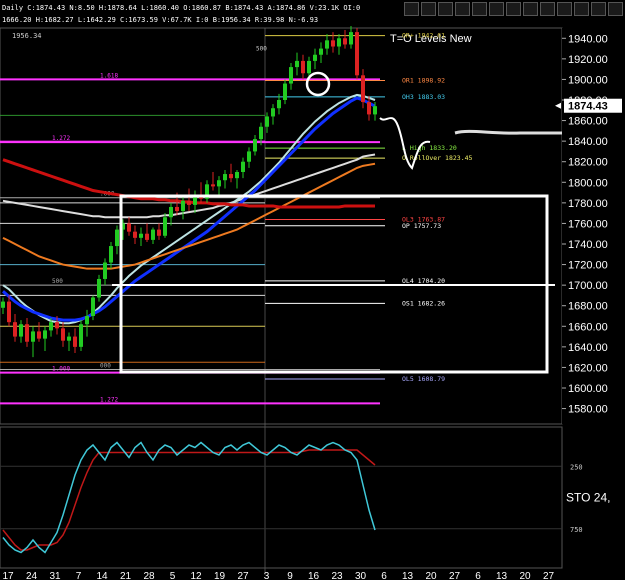 This screenshot has height=580, width=625. I want to click on price-tick-label: 1620.00, so click(588, 368).